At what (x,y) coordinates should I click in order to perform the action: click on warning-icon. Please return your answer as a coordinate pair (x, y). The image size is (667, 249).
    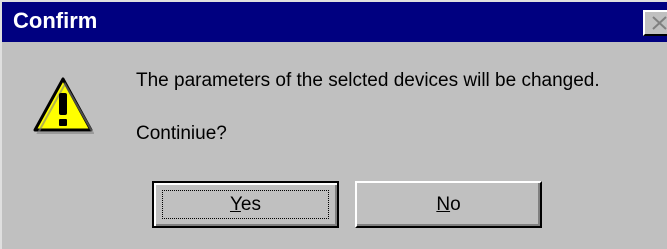
    Looking at the image, I should click on (63, 105).